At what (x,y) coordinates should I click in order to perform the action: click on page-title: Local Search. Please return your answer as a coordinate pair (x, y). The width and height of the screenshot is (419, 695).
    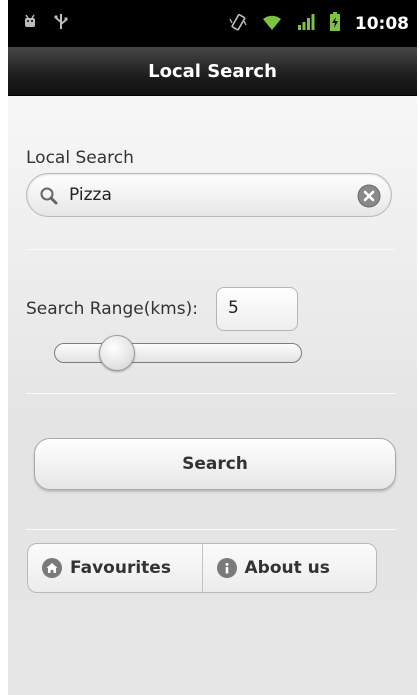
    Looking at the image, I should click on (212, 71).